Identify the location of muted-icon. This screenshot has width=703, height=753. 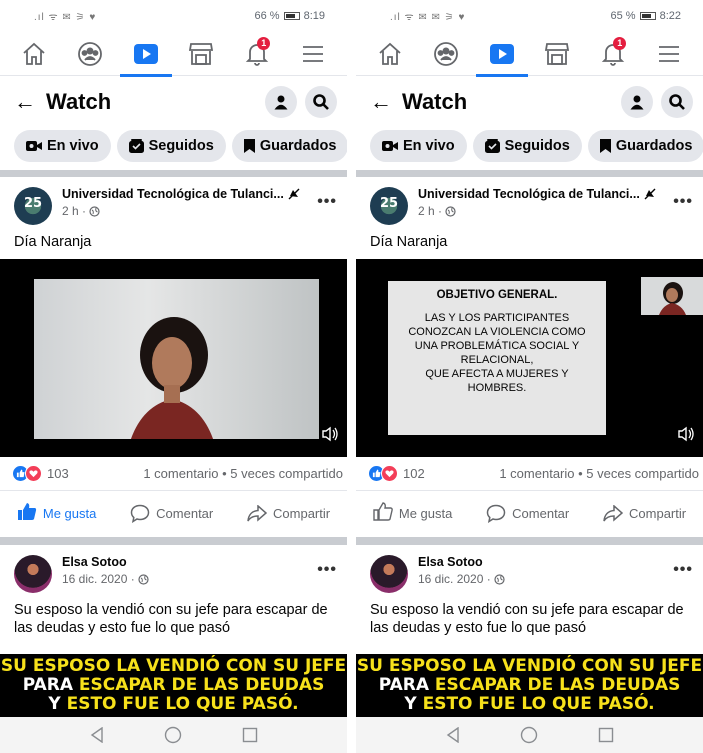
(650, 194).